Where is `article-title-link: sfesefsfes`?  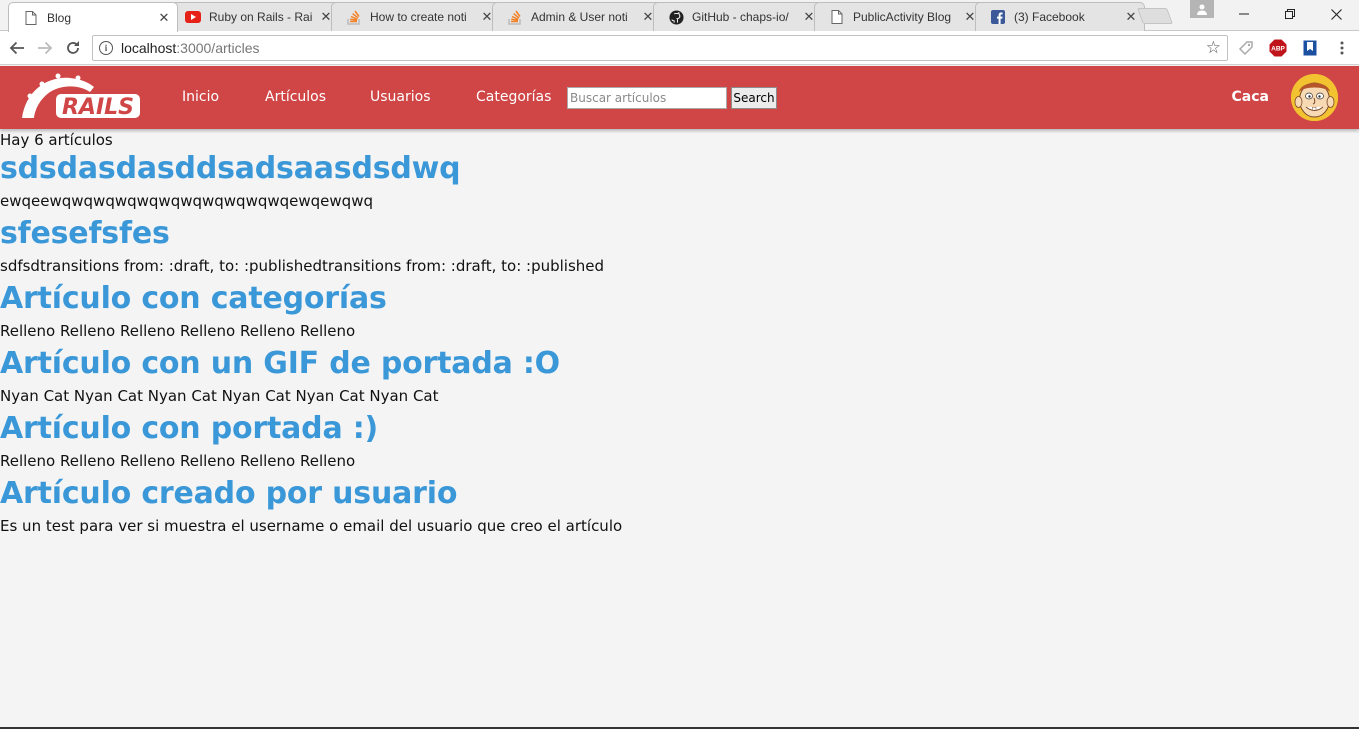 article-title-link: sfesefsfes is located at coordinates (679, 234).